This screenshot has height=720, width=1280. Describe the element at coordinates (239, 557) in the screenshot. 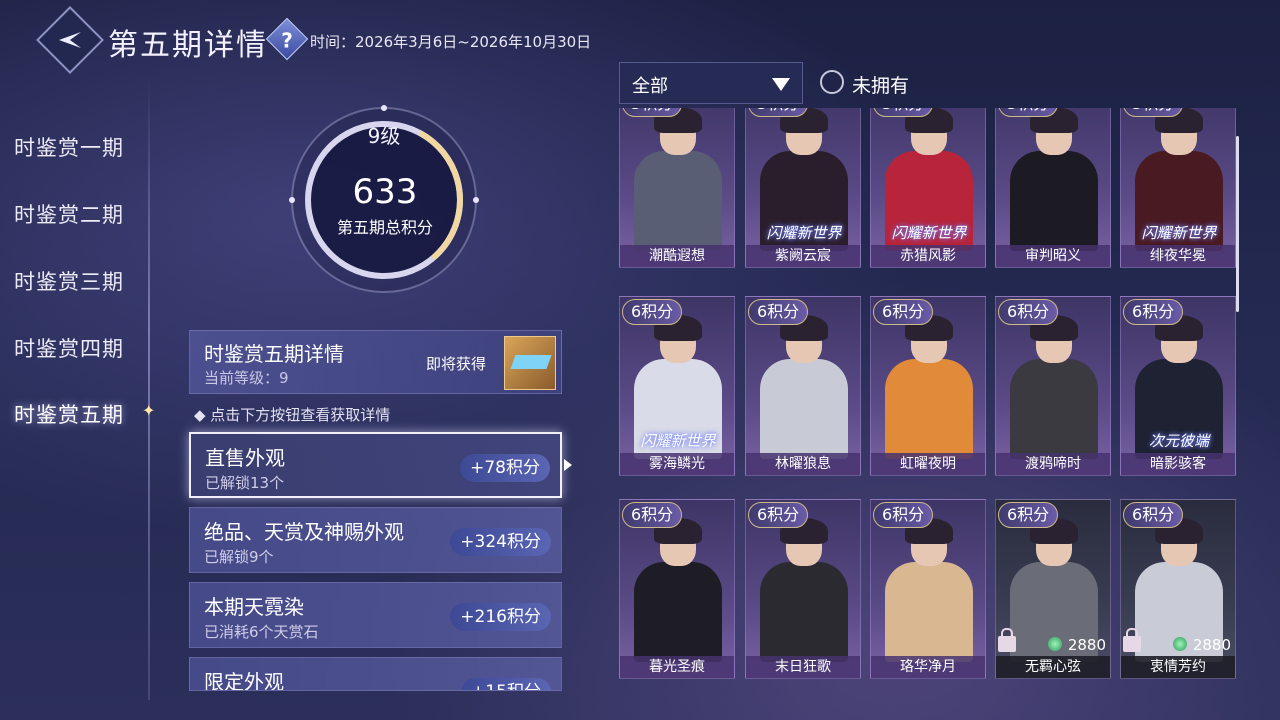

I see `category-subtitle: 已解锁9个` at that location.